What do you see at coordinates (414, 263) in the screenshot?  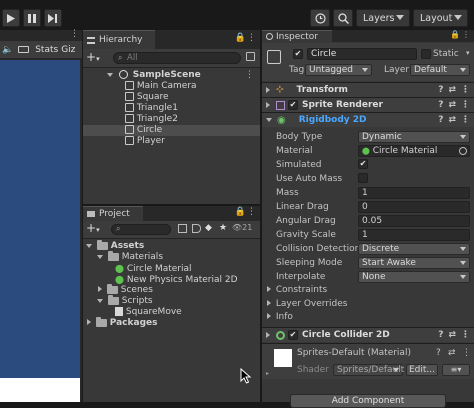 I see `sleeping-mode-dropdown: Start Awake` at bounding box center [414, 263].